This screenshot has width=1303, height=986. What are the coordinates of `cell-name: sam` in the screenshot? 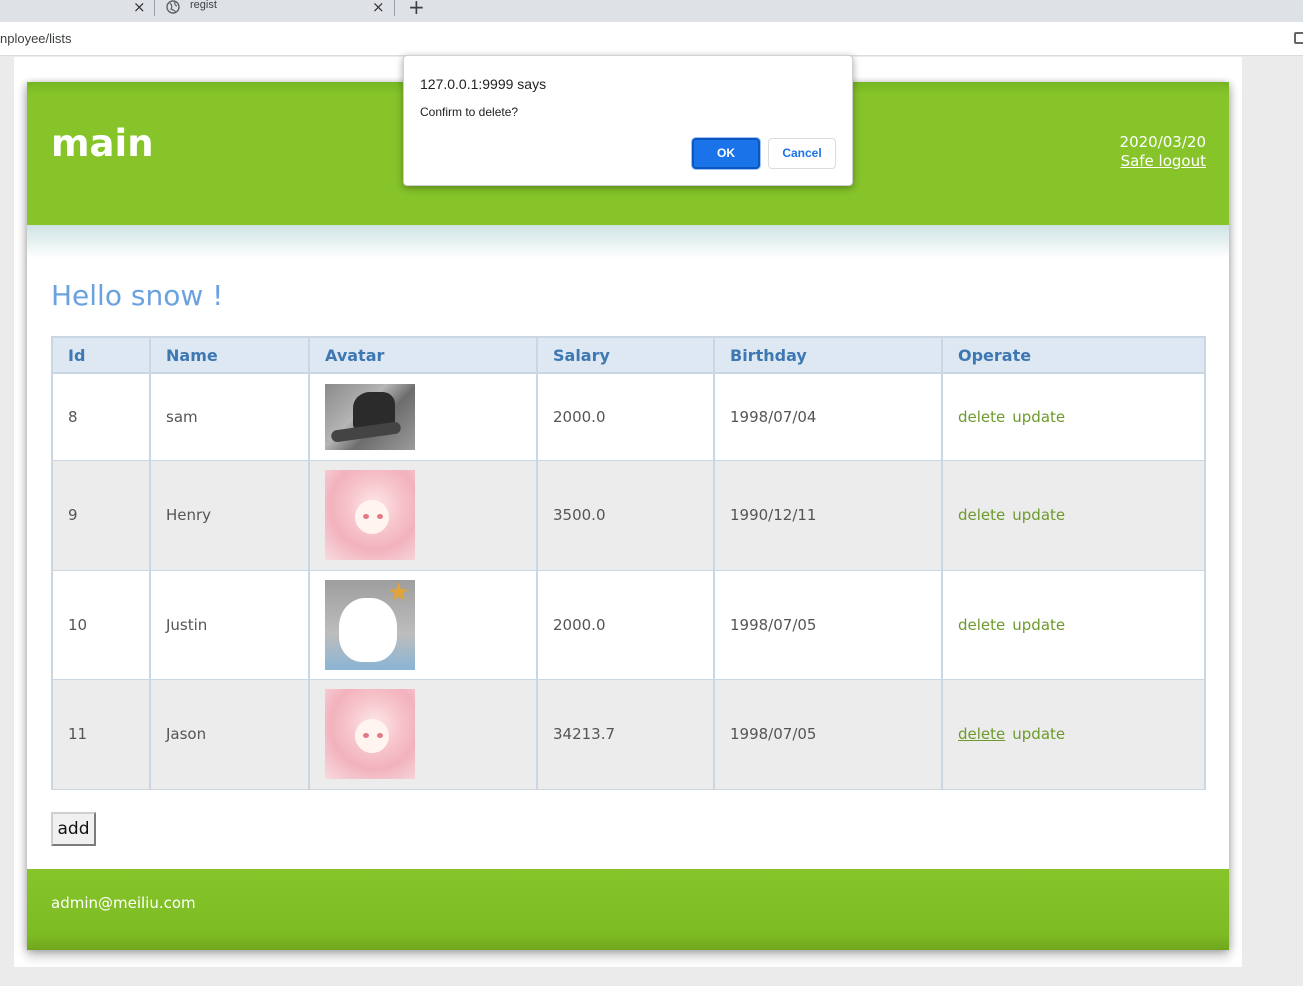 It's located at (229, 416).